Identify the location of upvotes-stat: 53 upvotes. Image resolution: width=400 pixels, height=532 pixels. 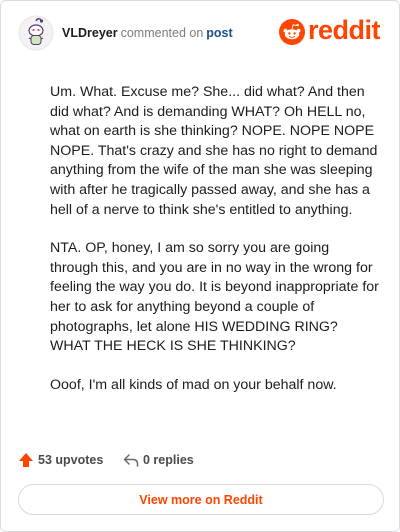
(60, 460).